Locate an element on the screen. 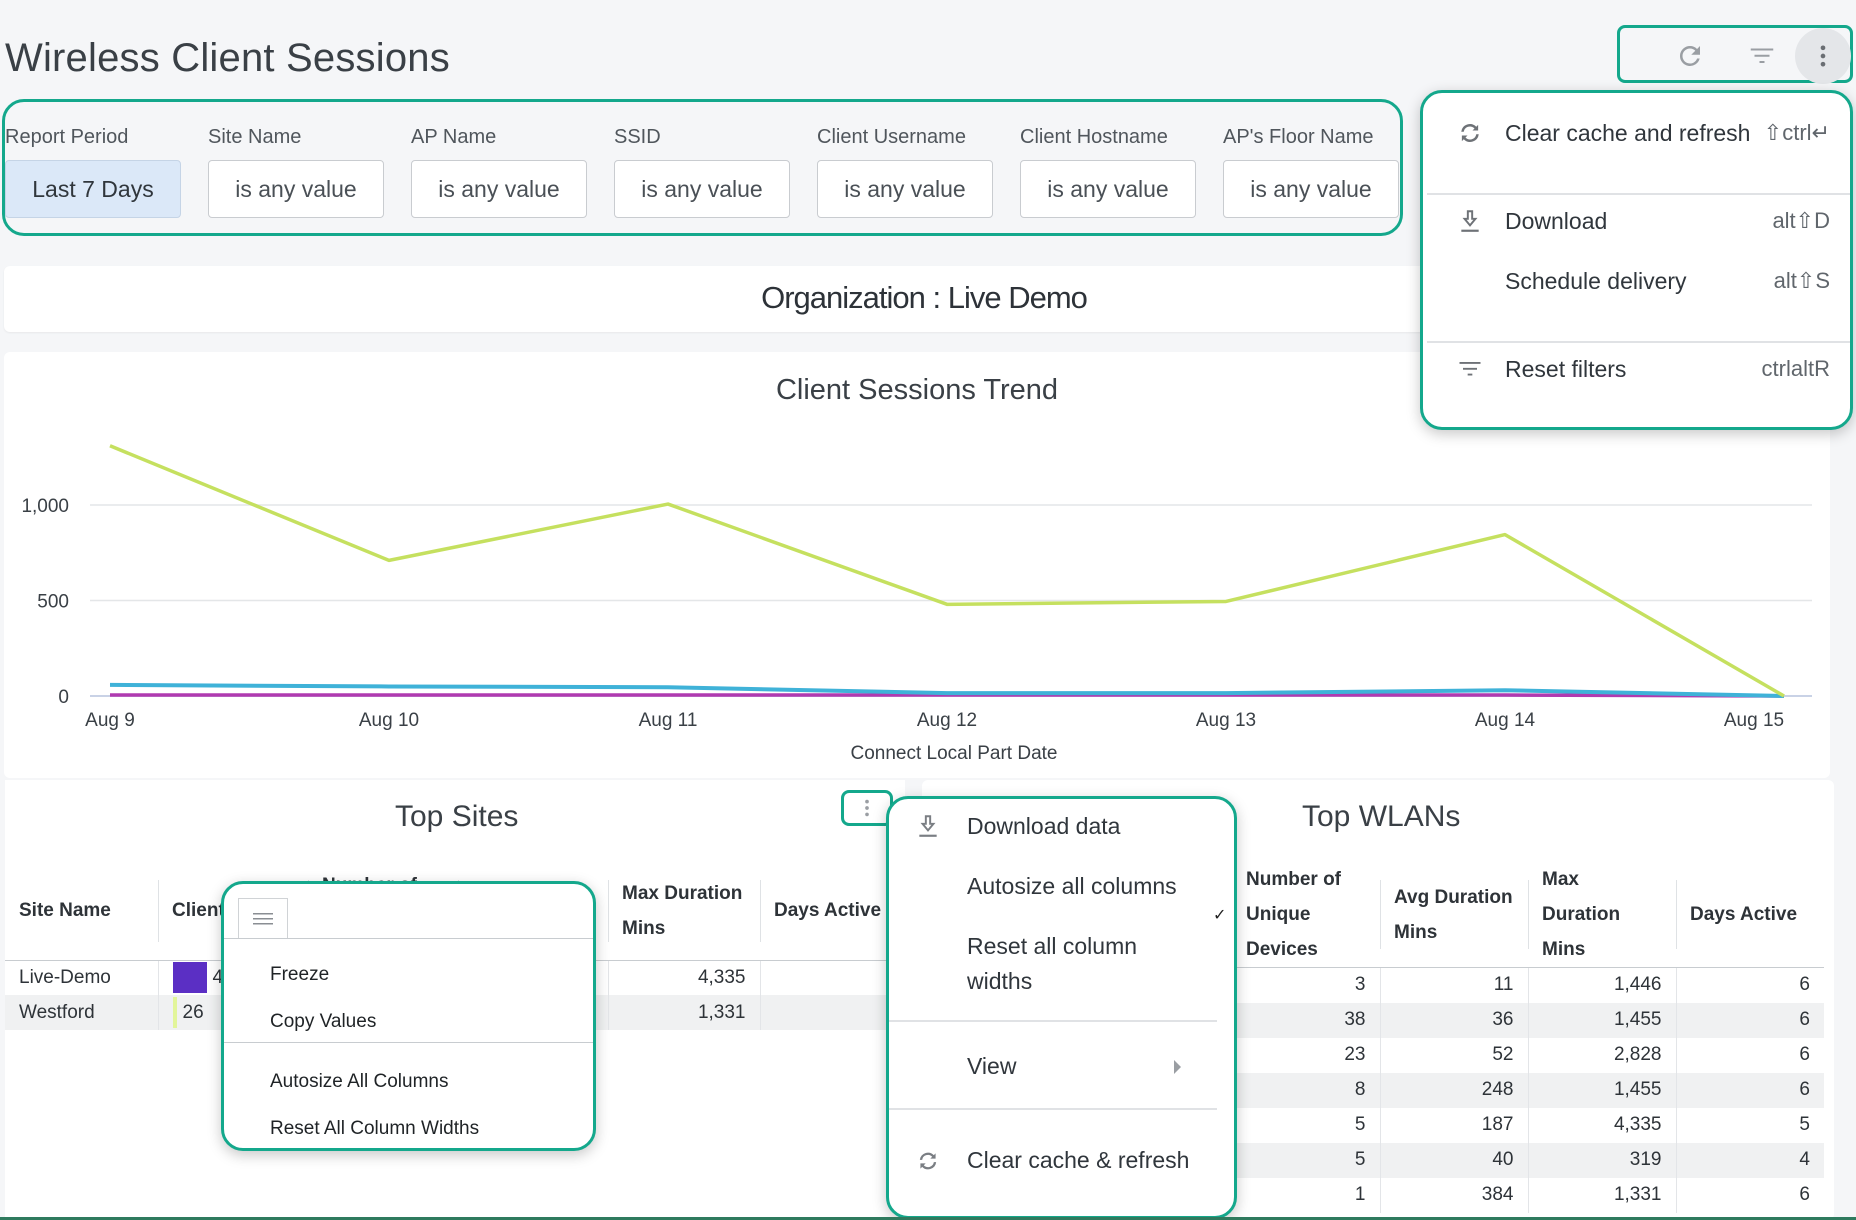 The image size is (1856, 1220). table-row: 8 248 1,455 6 is located at coordinates (1528, 1090).